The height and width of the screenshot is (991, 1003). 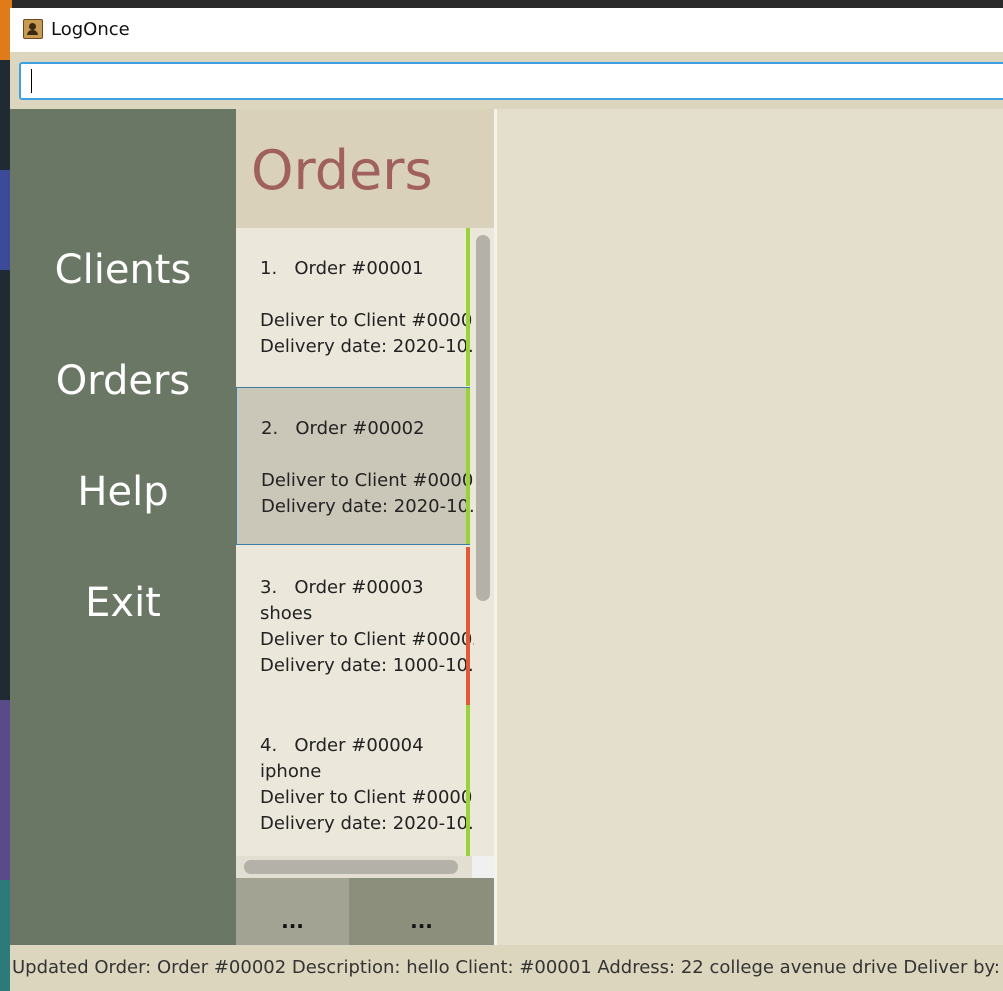 I want to click on horizontal-scroll-thumb, so click(x=351, y=867).